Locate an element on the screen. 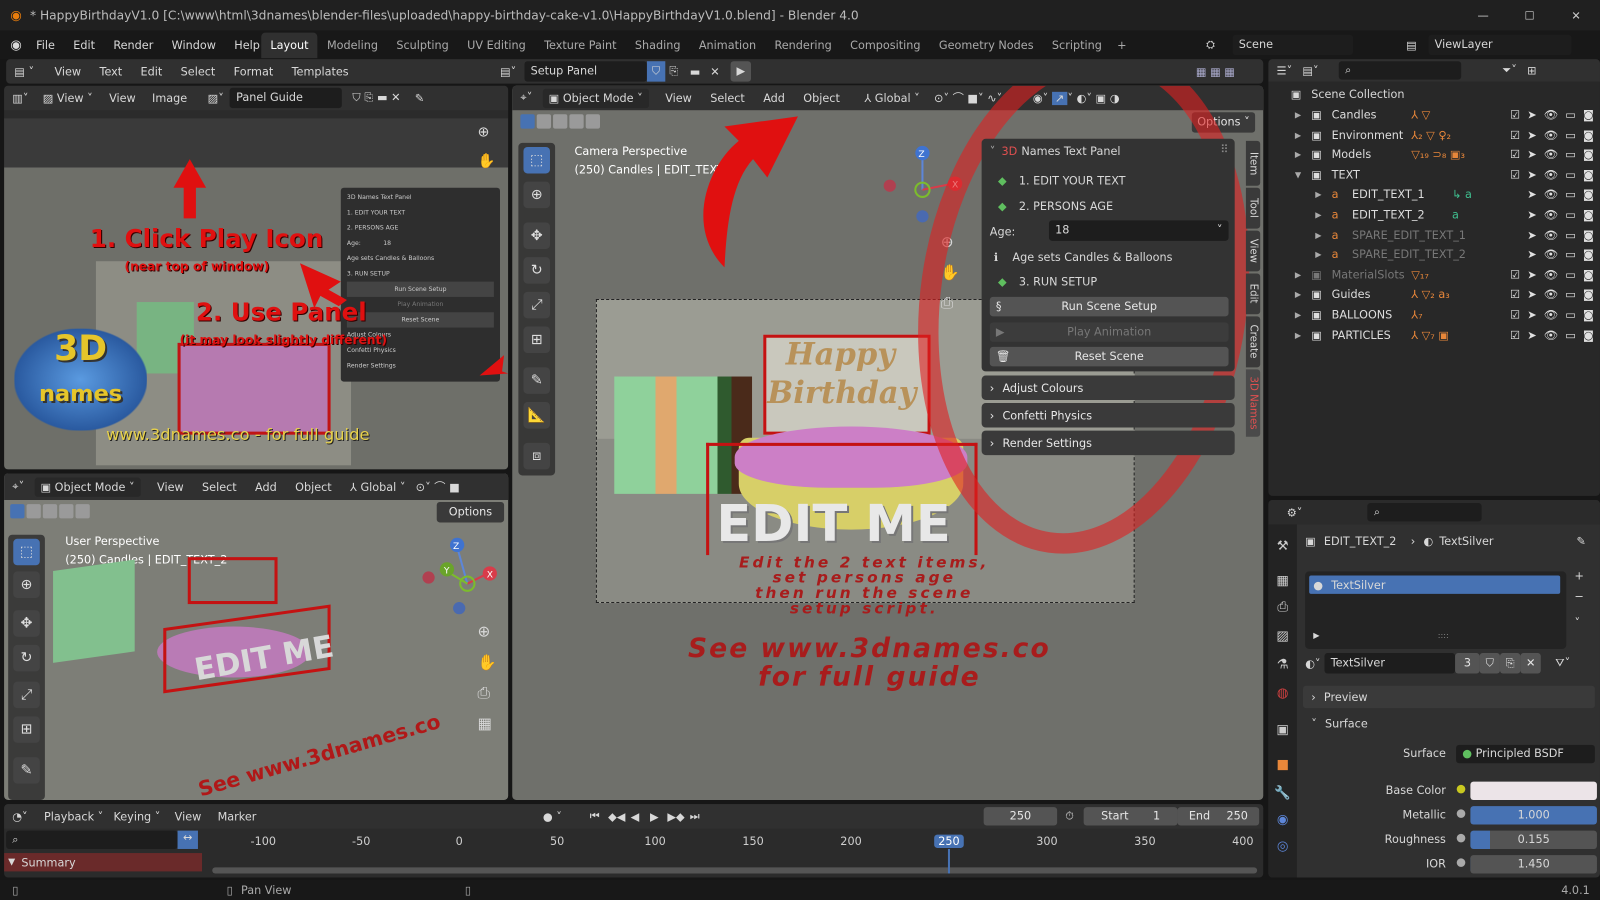 This screenshot has width=1600, height=900. menu-edit: Edit is located at coordinates (84, 44).